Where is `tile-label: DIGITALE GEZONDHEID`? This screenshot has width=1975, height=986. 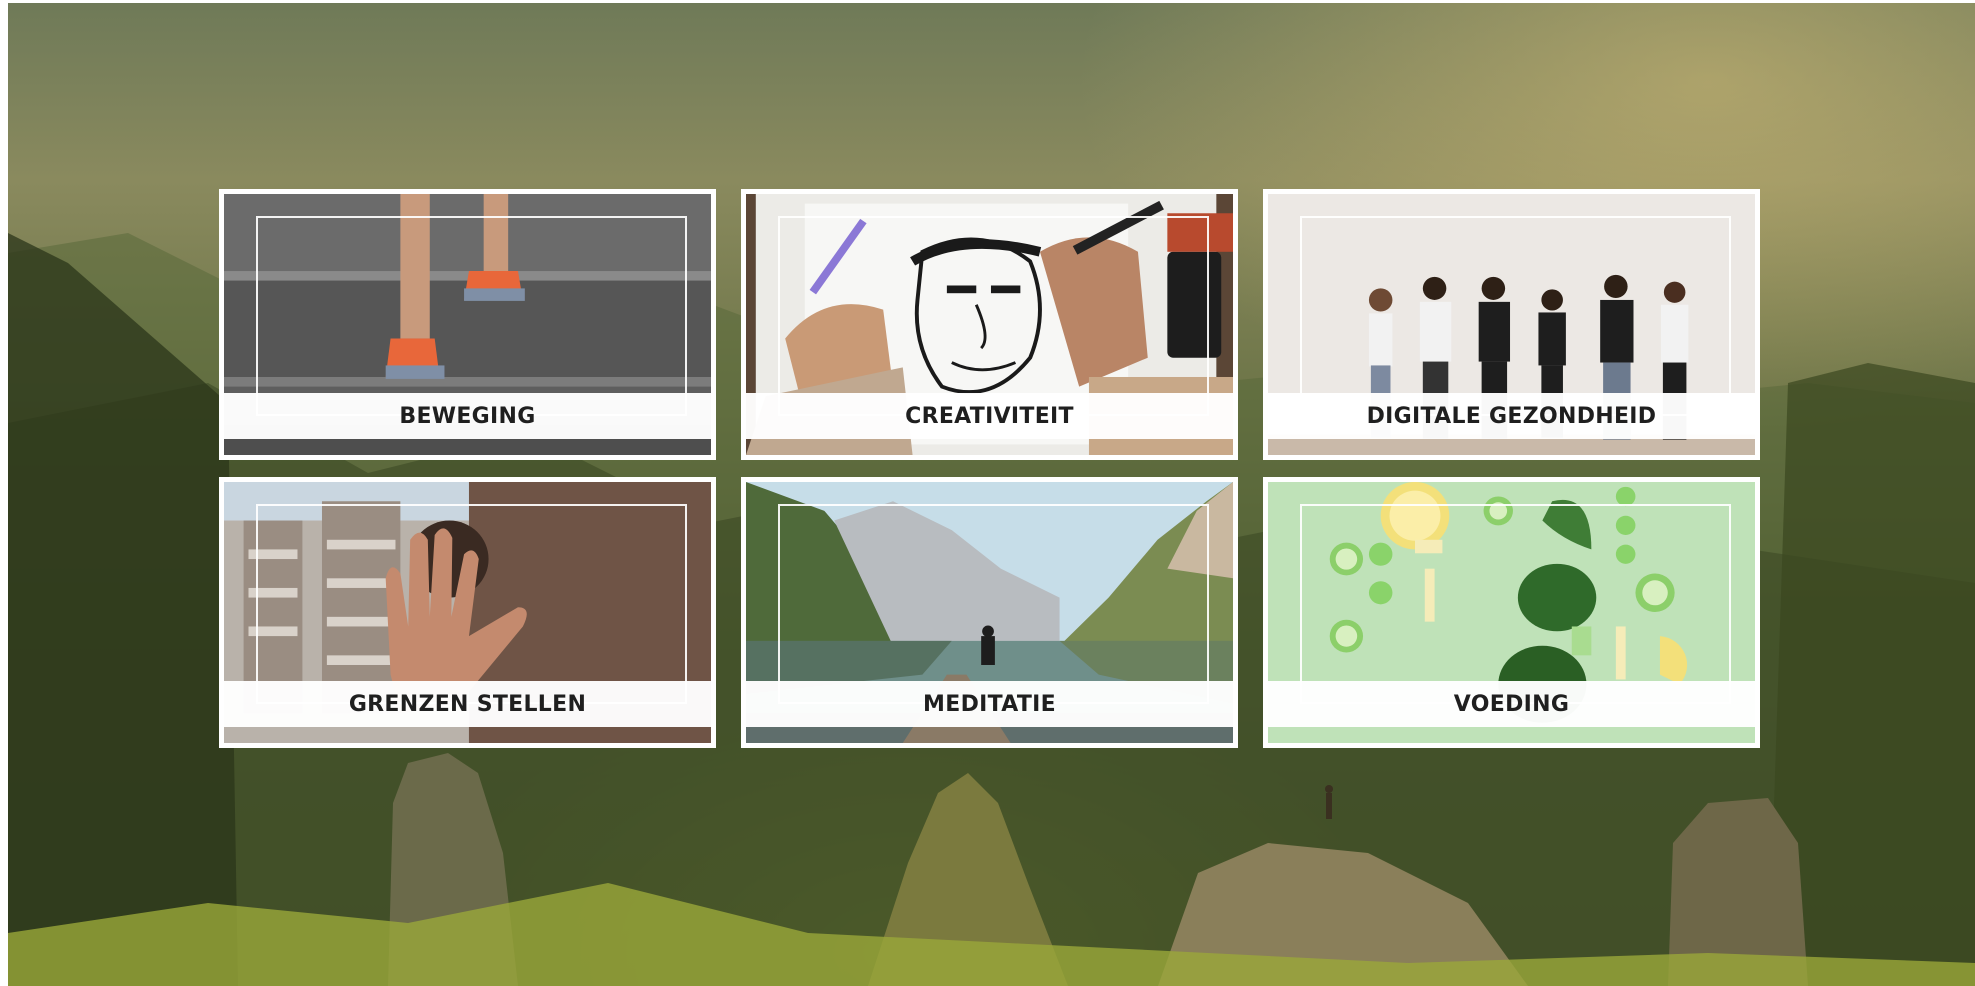
tile-label: DIGITALE GEZONDHEID is located at coordinates (1511, 416).